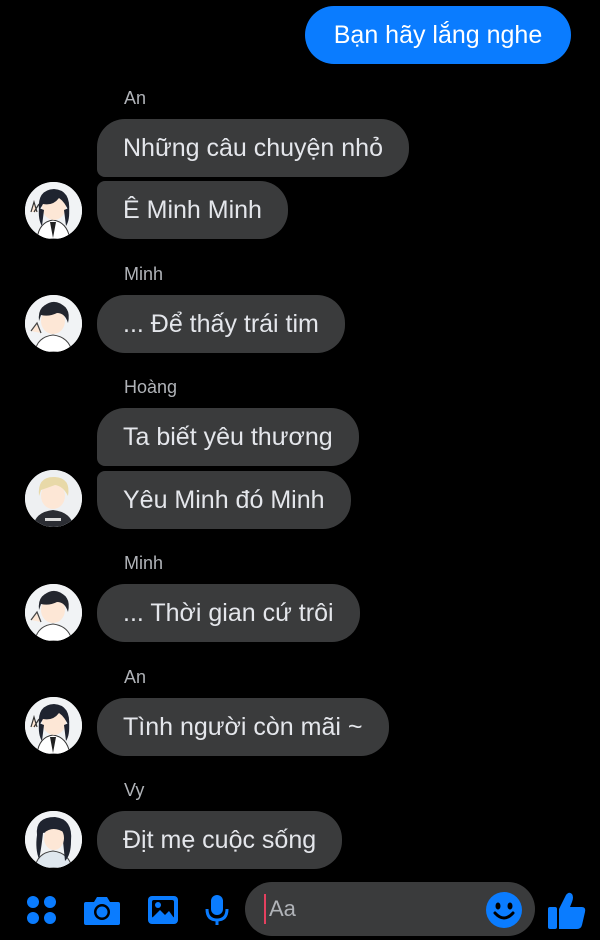  I want to click on received-message-bubble: ... Để thấy trái tim, so click(221, 324).